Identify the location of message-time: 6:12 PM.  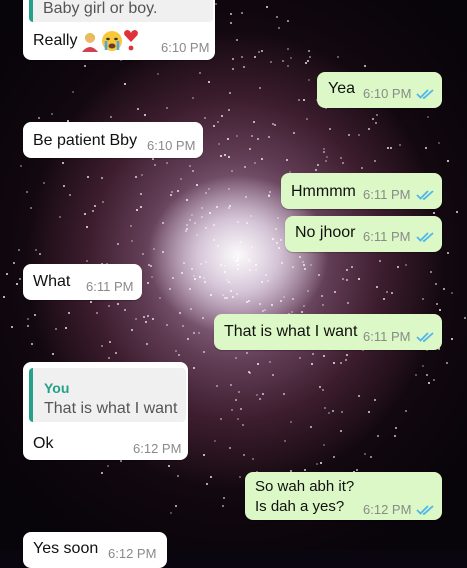
(157, 448).